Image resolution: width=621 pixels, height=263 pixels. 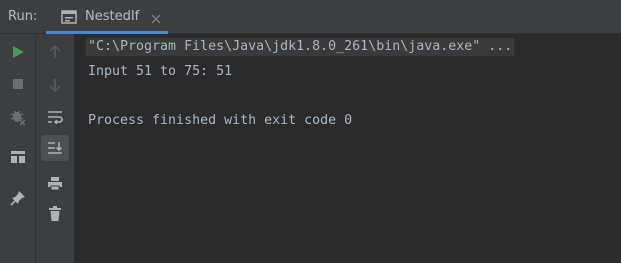 I want to click on scroll-to-end-icon, so click(x=55, y=148).